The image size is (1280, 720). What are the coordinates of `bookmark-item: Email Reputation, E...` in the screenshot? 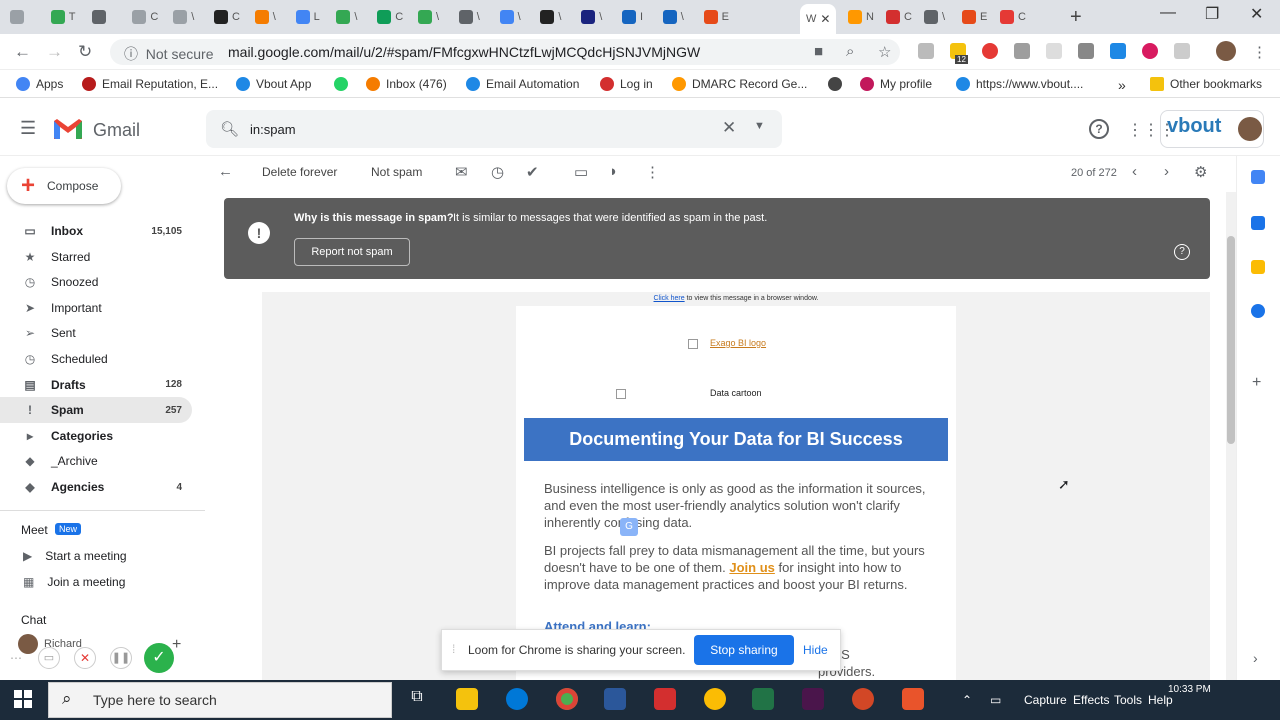 It's located at (150, 84).